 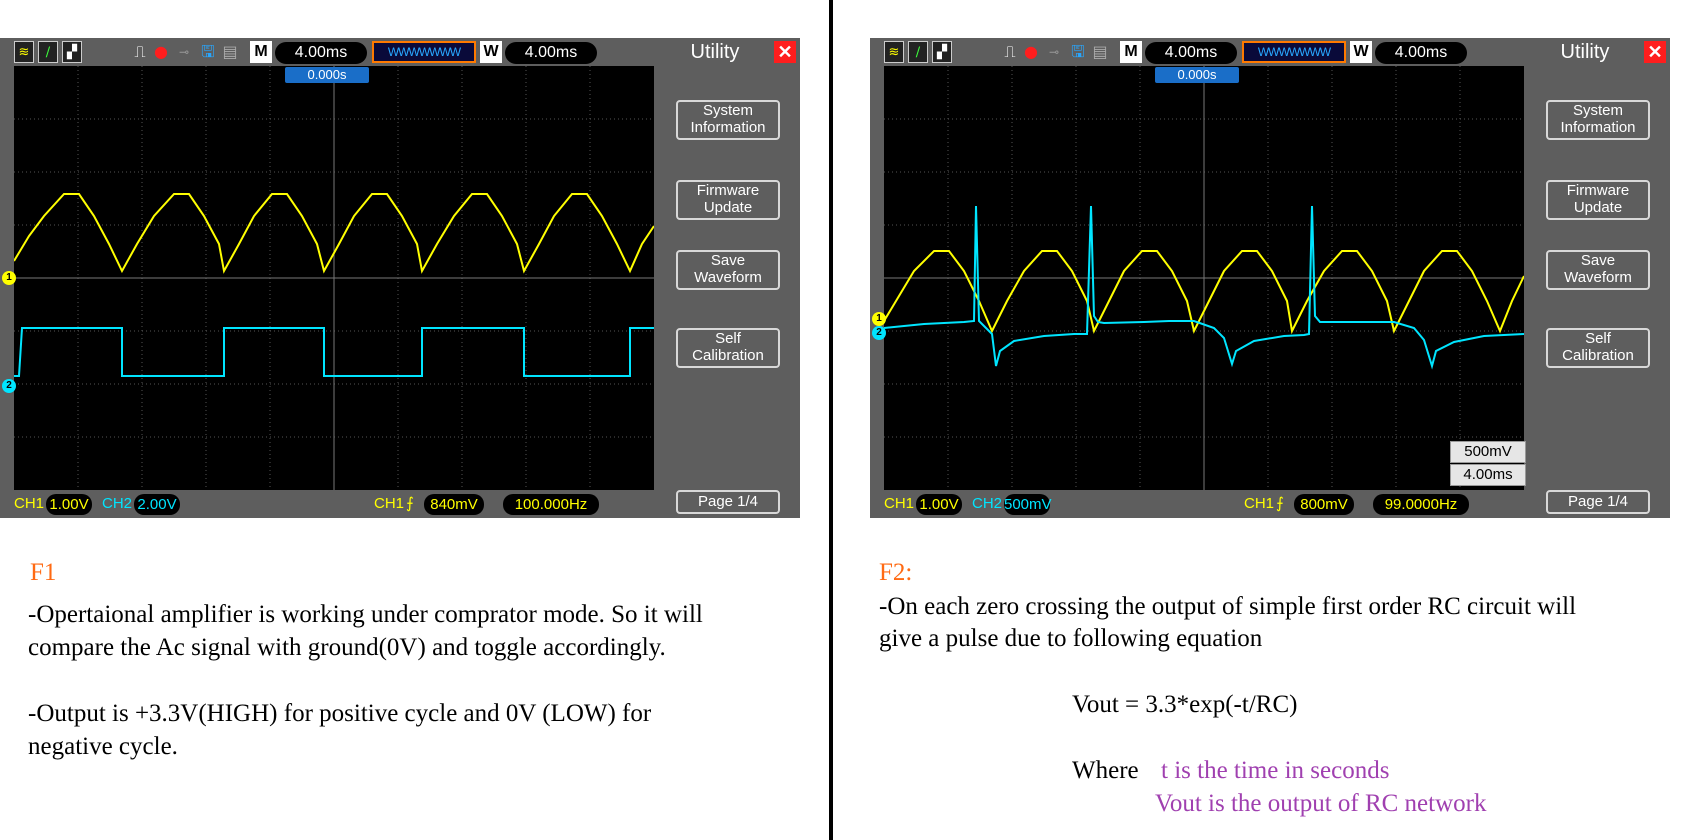 What do you see at coordinates (831, 420) in the screenshot?
I see `panel-divider` at bounding box center [831, 420].